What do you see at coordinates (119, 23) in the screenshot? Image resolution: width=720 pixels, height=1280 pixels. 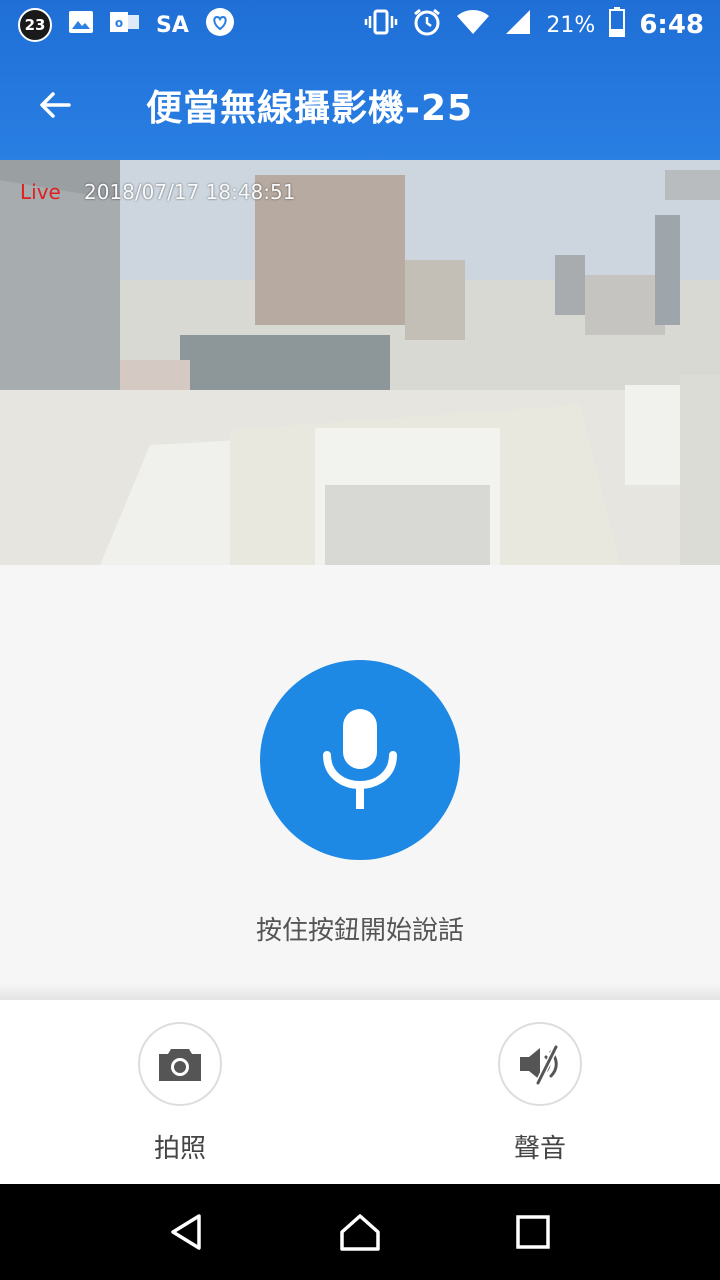 I see `svg-text: o` at bounding box center [119, 23].